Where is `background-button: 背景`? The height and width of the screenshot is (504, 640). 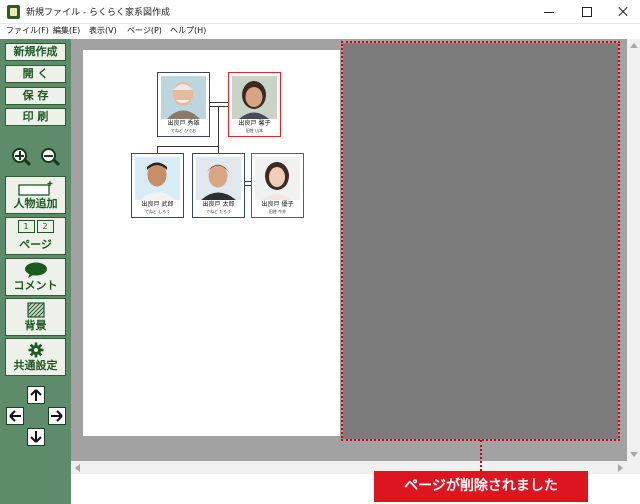 background-button: 背景 is located at coordinates (35, 317).